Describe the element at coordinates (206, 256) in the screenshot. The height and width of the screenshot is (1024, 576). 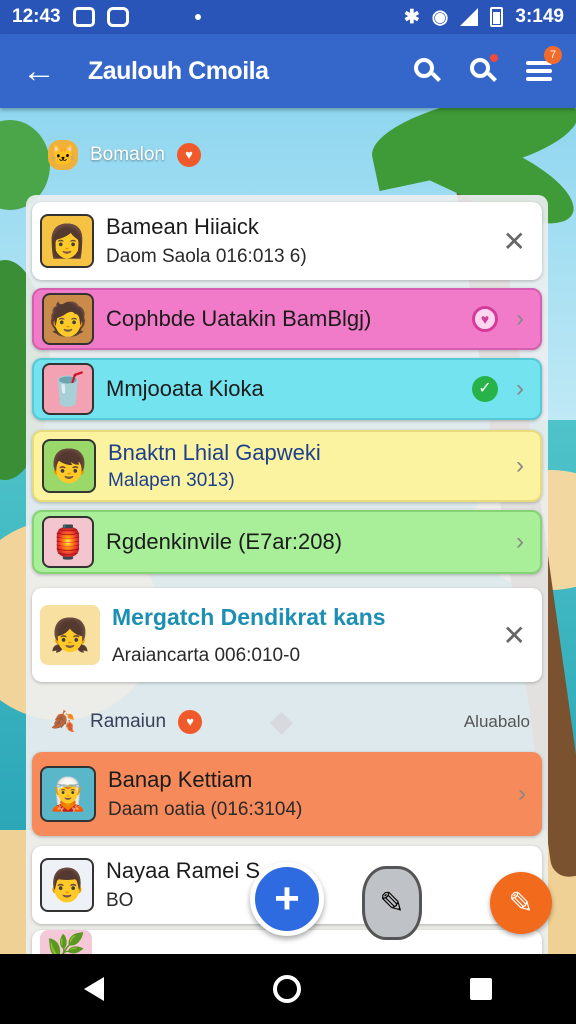
I see `item-subtitle: Daom Saola 016:013 6)` at that location.